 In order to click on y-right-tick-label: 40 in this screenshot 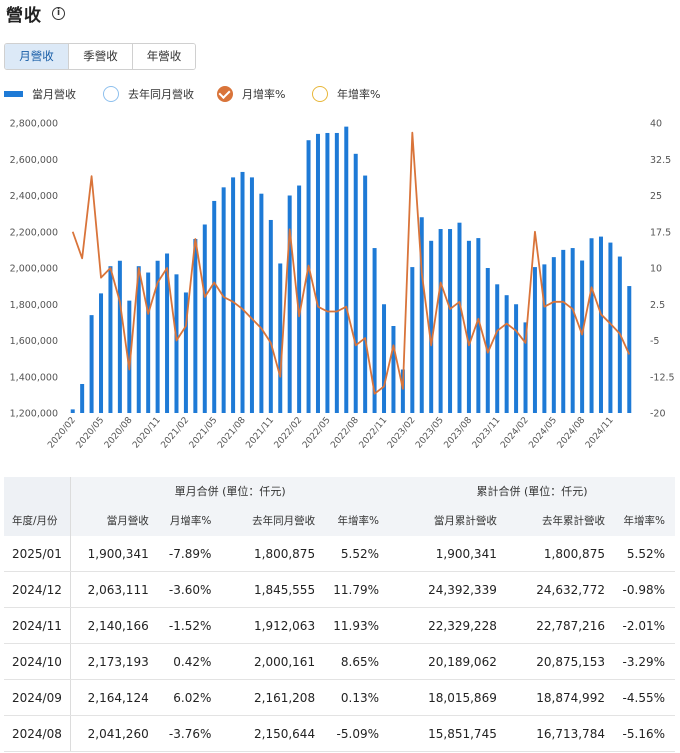, I will do `click(656, 124)`.